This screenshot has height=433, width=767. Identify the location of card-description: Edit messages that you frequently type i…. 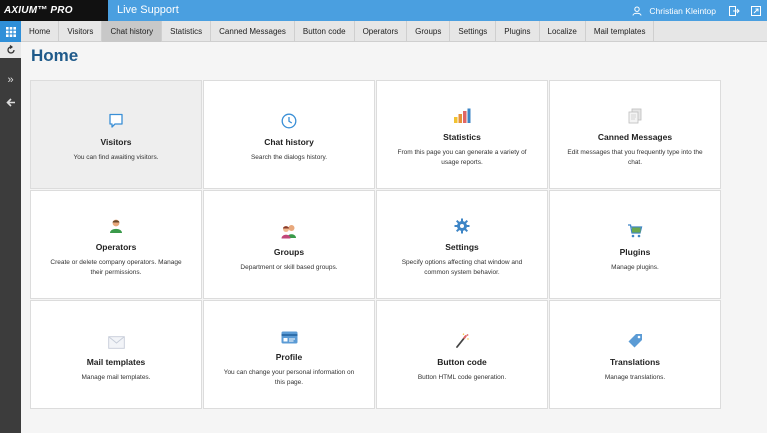
(635, 157).